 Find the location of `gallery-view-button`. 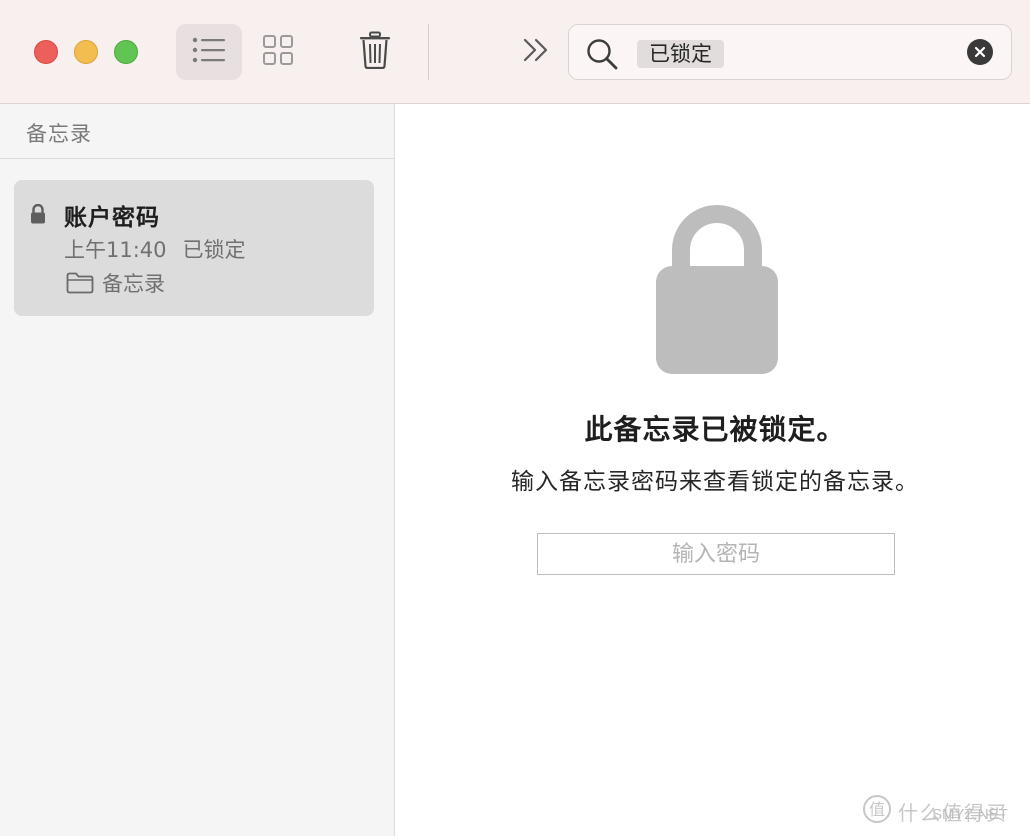

gallery-view-button is located at coordinates (278, 52).